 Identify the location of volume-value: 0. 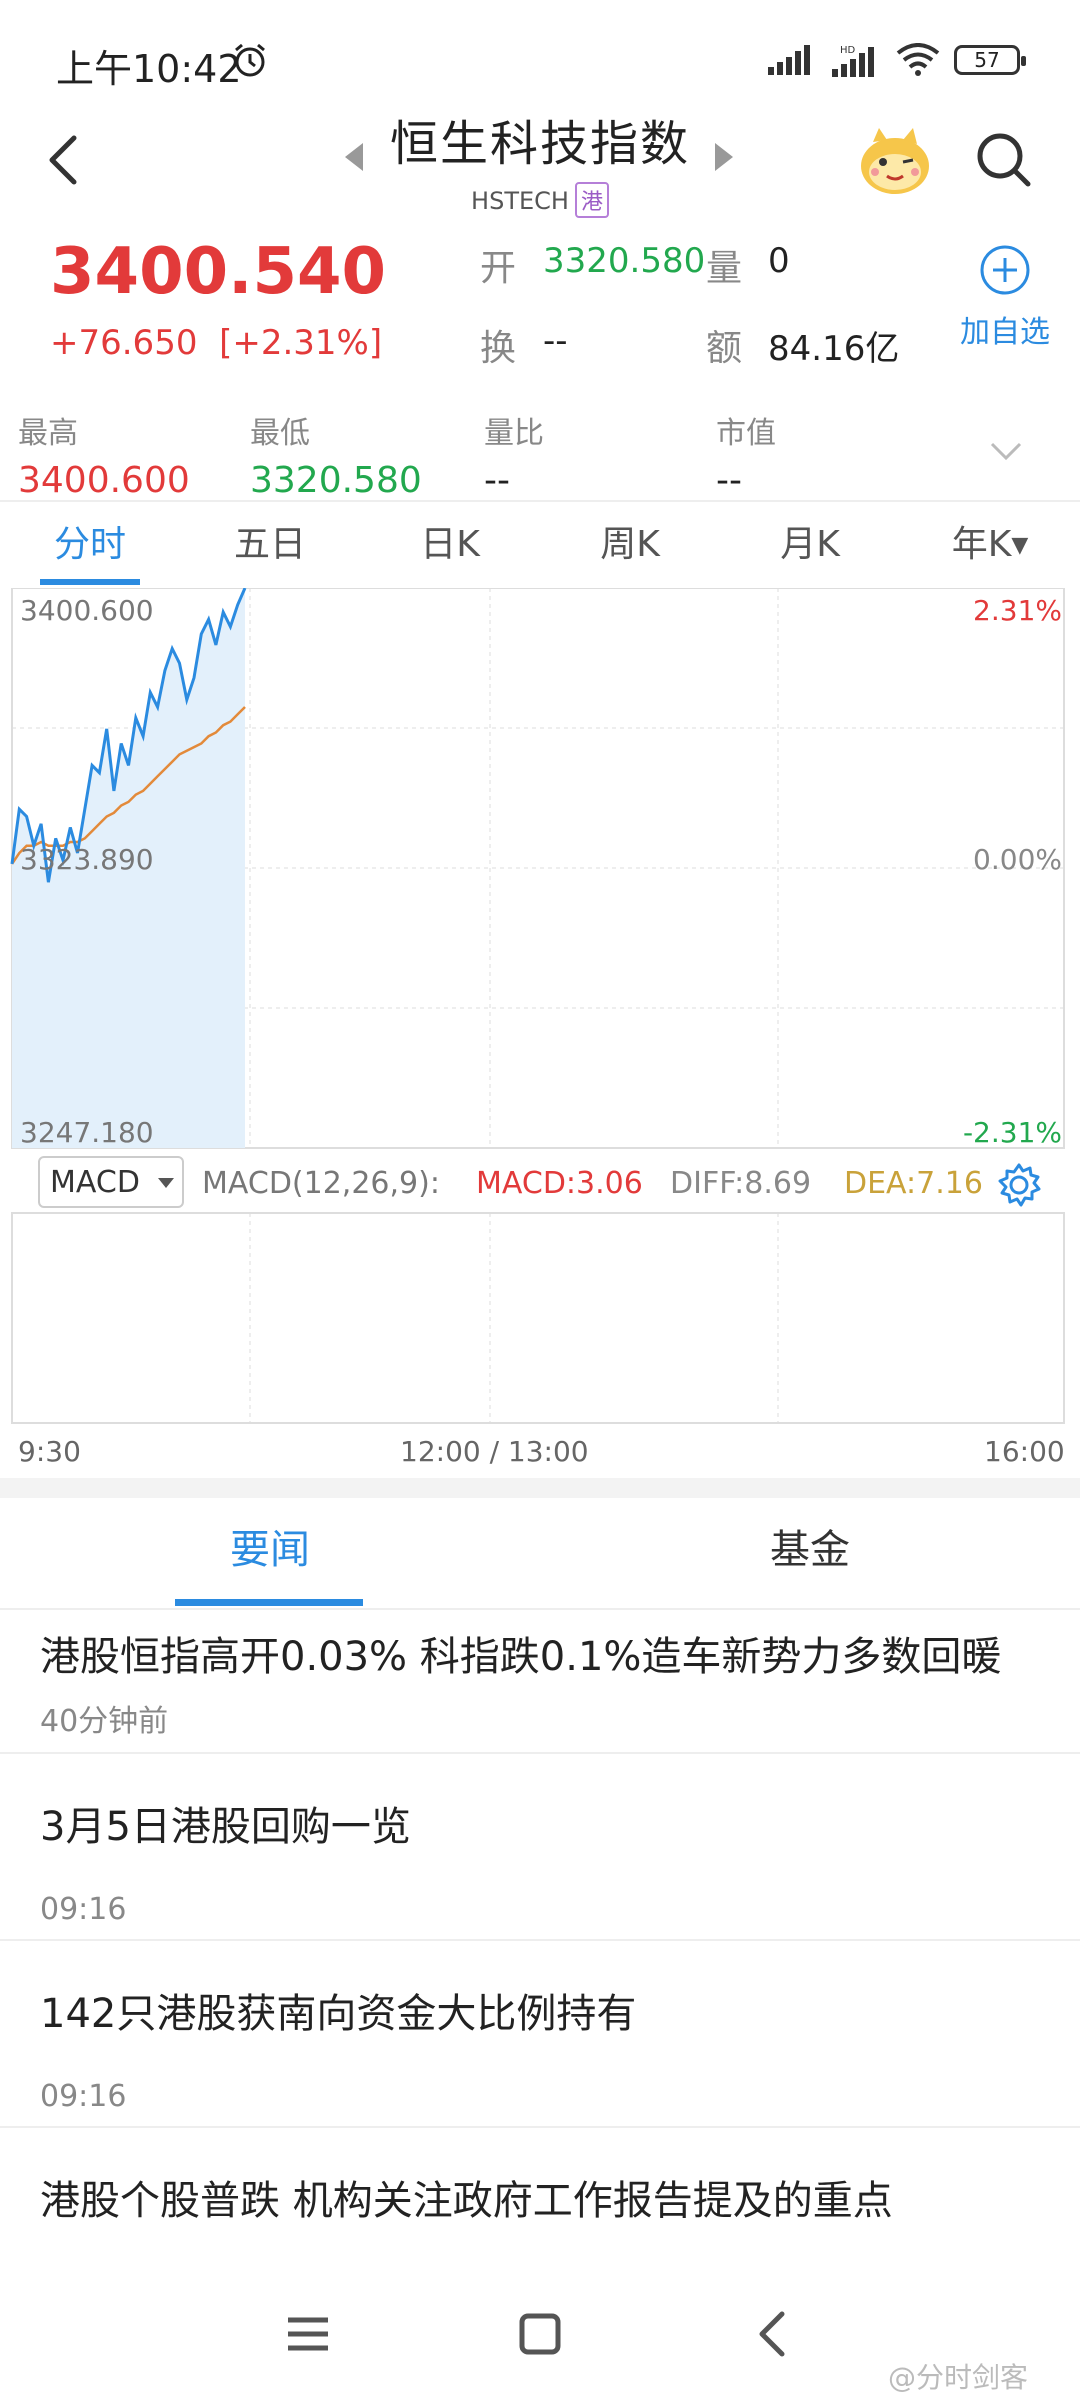
(779, 261).